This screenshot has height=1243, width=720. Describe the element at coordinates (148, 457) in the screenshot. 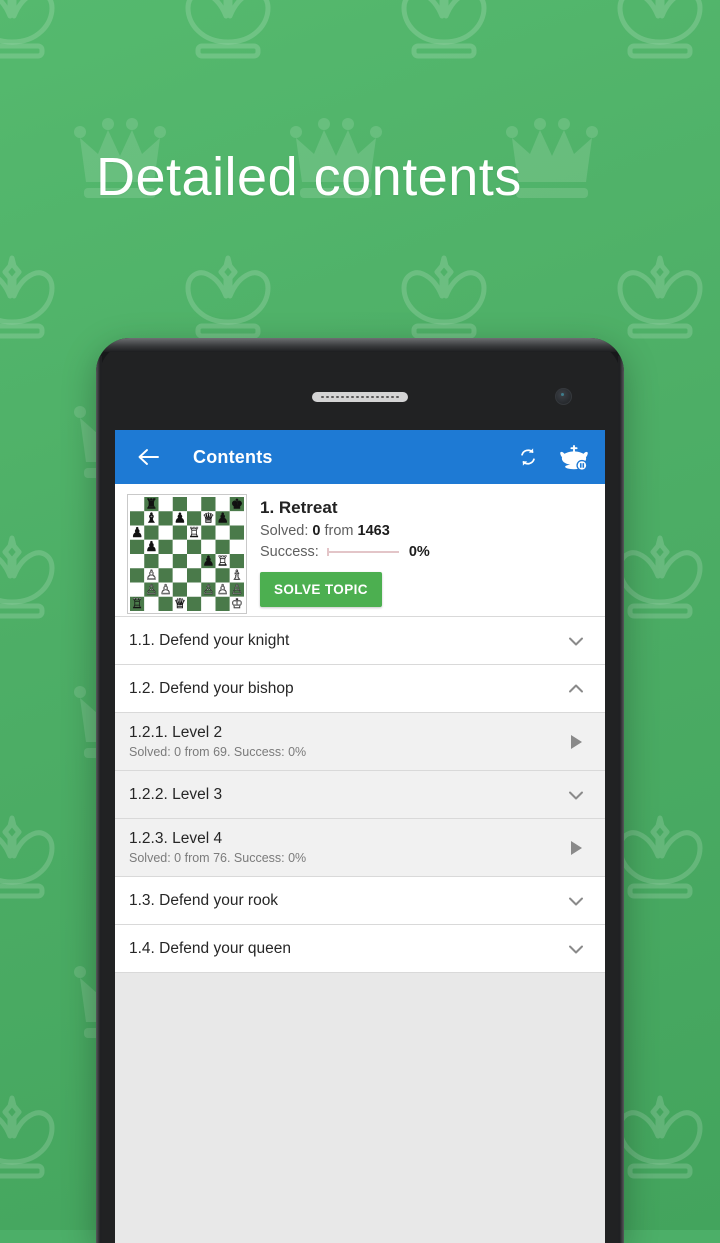

I see `back-arrow-icon` at that location.